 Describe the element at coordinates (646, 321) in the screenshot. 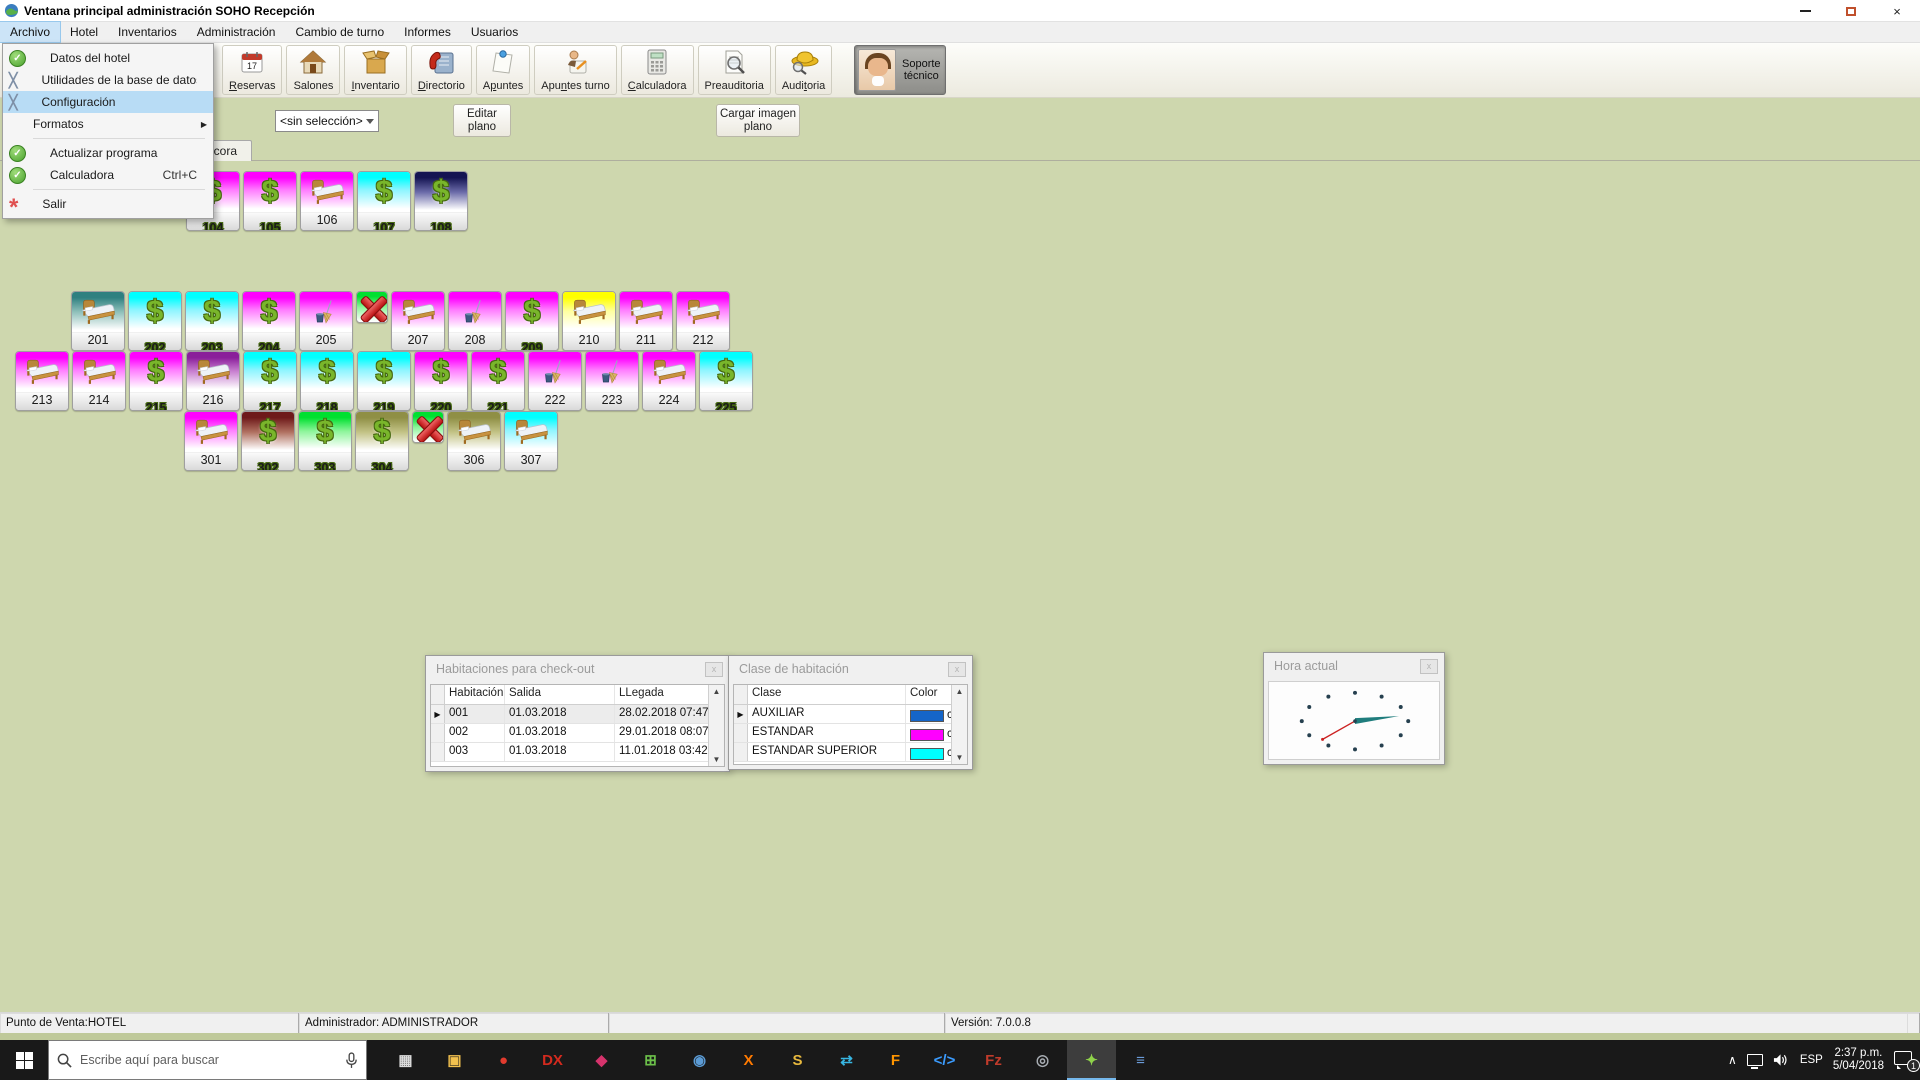

I see `room-tile: $ 211` at that location.